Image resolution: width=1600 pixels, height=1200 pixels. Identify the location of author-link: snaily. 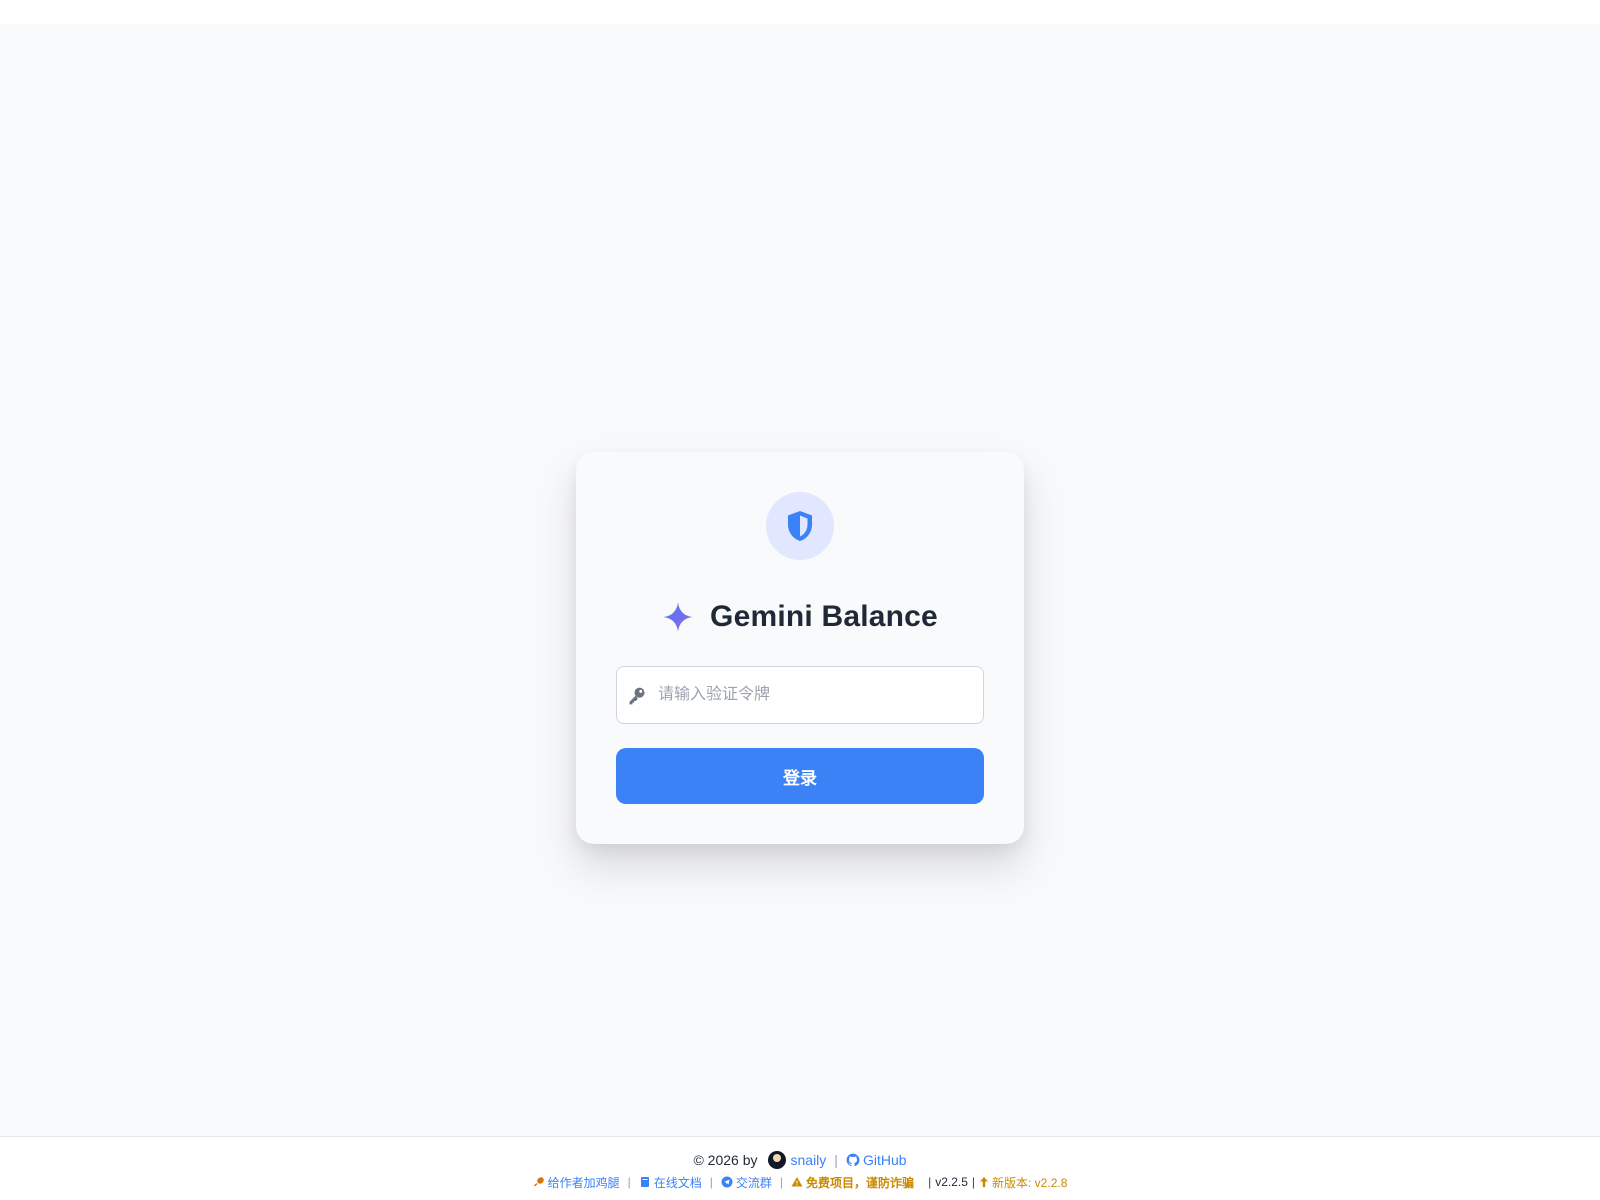
(809, 1160).